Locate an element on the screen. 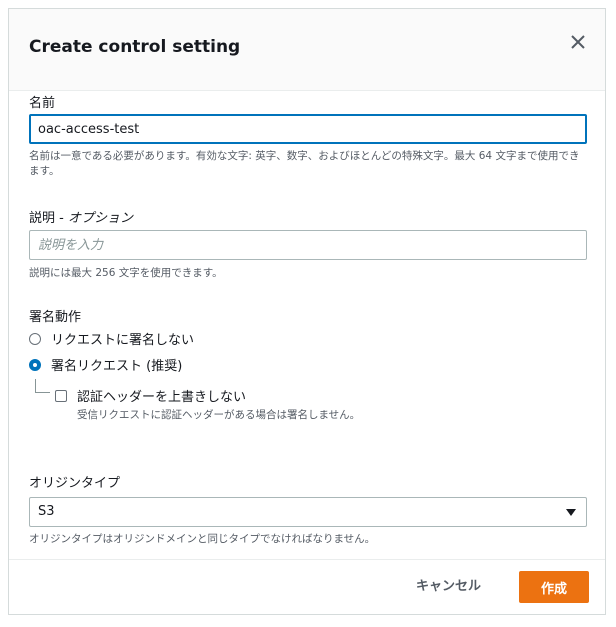  checkbox is located at coordinates (61, 395).